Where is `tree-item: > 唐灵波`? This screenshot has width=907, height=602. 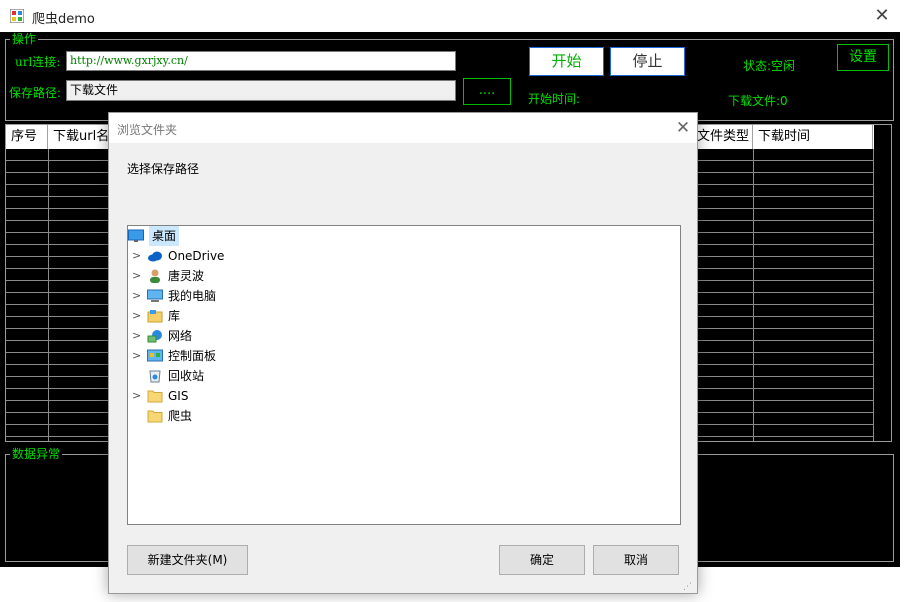
tree-item: > 唐灵波 is located at coordinates (404, 276).